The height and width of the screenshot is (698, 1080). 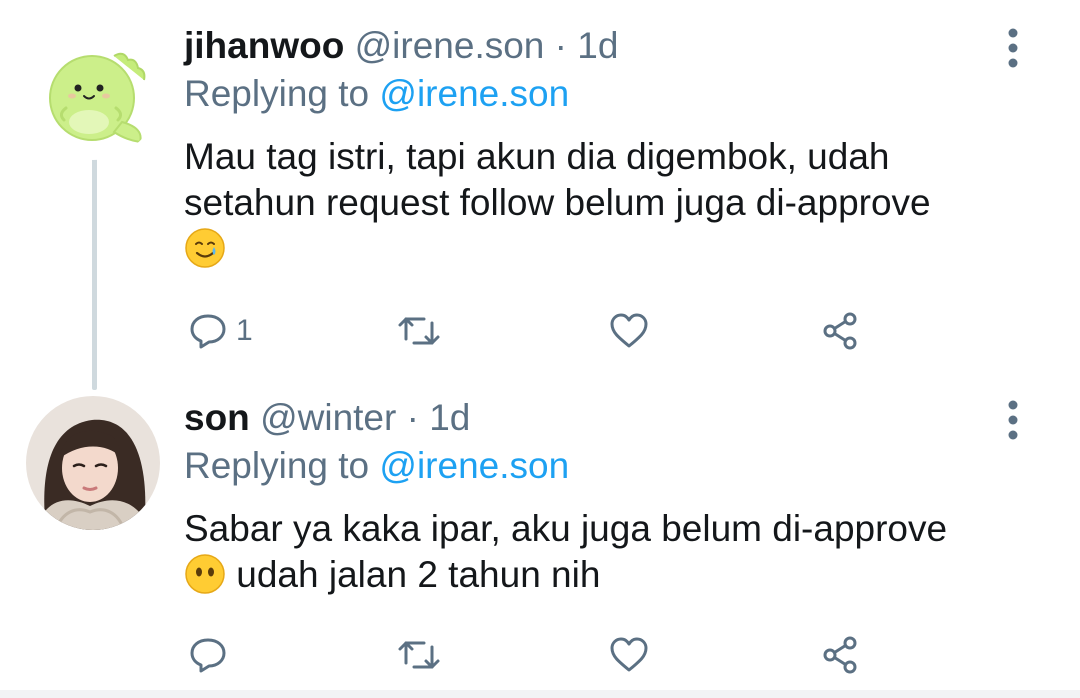 I want to click on display-name: son, so click(x=217, y=417).